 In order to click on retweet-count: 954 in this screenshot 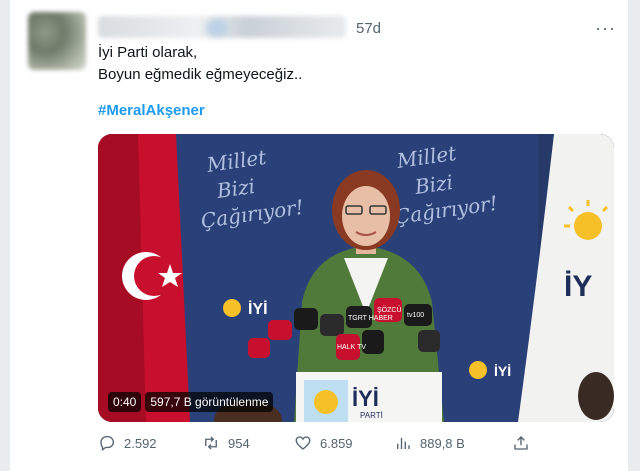, I will do `click(239, 443)`.